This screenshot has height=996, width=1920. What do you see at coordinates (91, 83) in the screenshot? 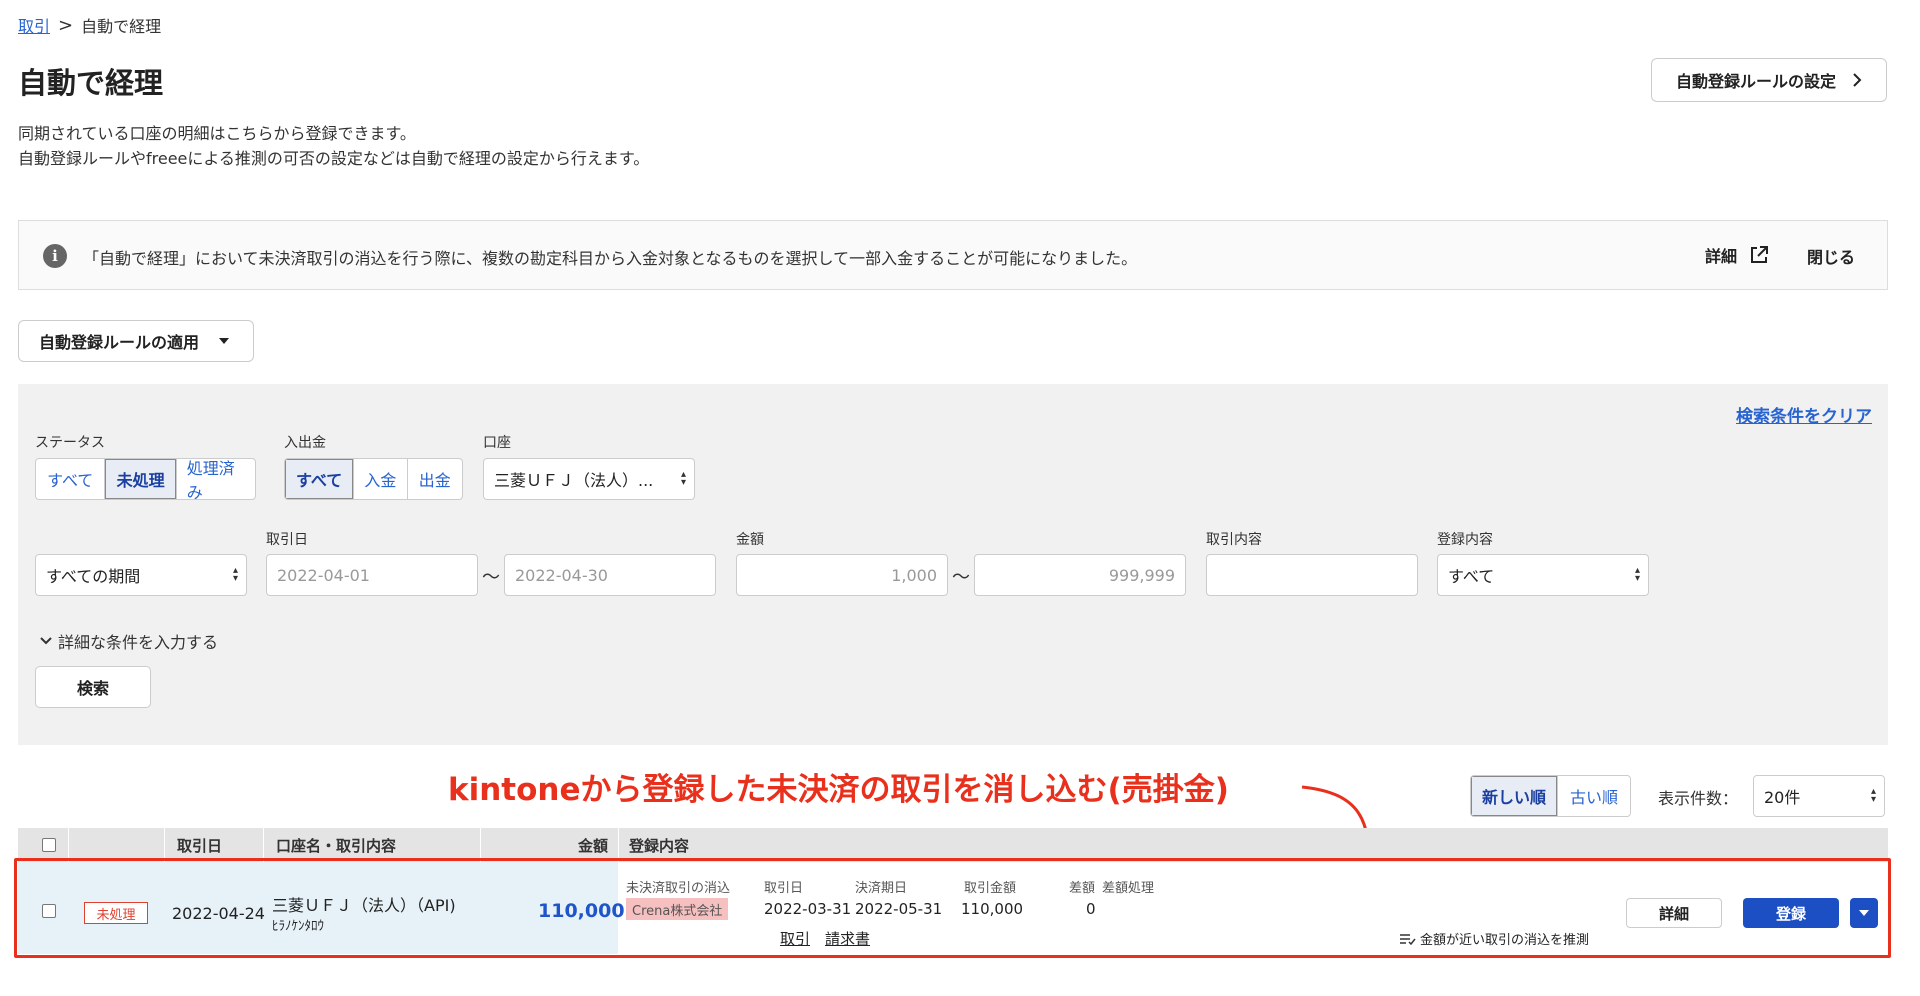
I see `page-title: 自動で経理` at bounding box center [91, 83].